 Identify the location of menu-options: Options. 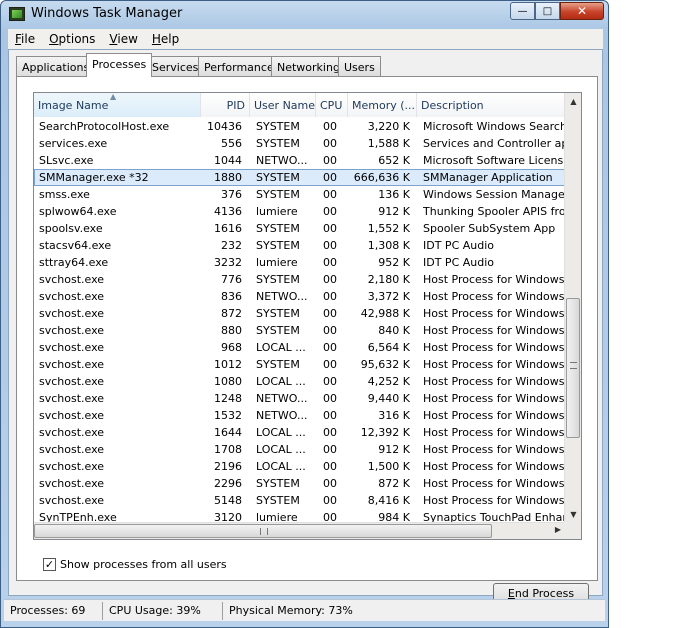
(72, 39).